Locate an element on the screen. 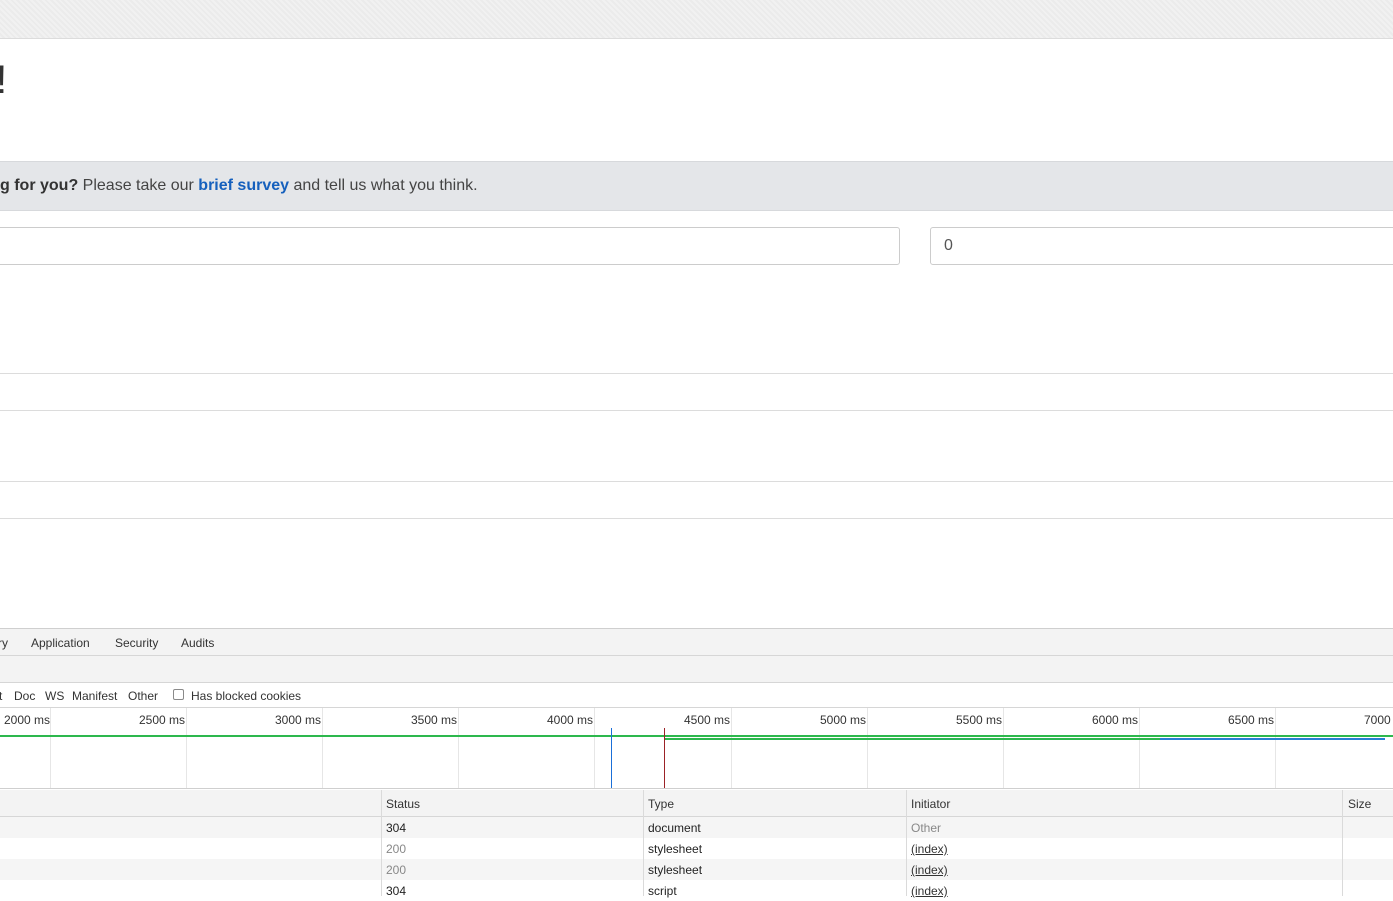  banner-bold-text: g for you? is located at coordinates (39, 185).